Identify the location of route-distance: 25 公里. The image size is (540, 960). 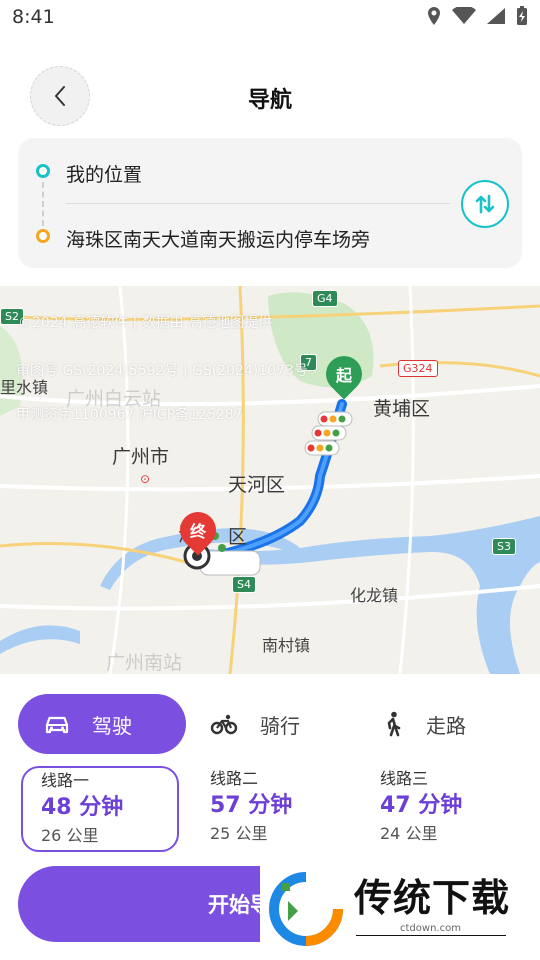
(239, 833).